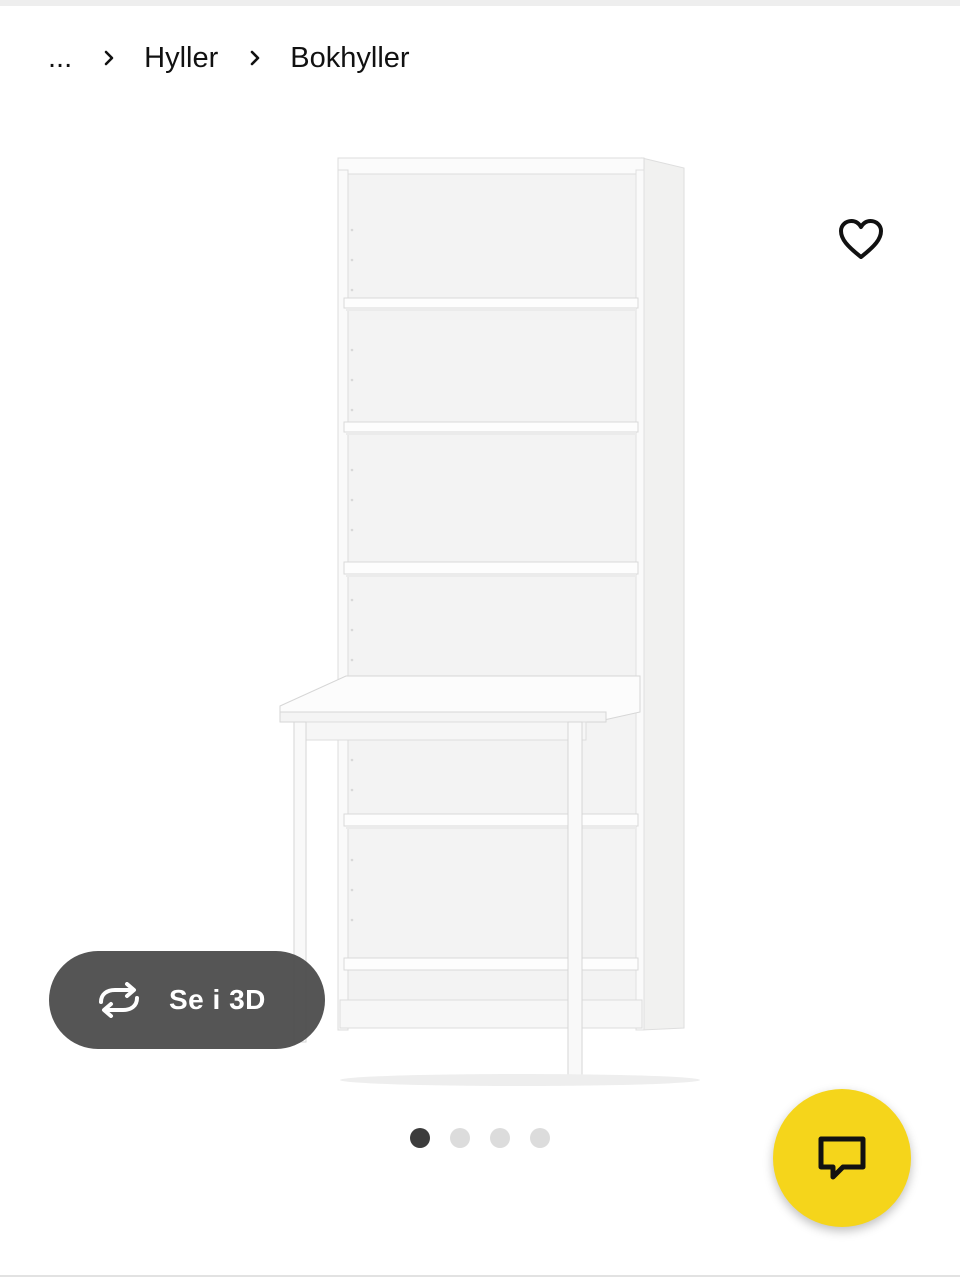  Describe the element at coordinates (119, 1000) in the screenshot. I see `rotate-3d-icon` at that location.